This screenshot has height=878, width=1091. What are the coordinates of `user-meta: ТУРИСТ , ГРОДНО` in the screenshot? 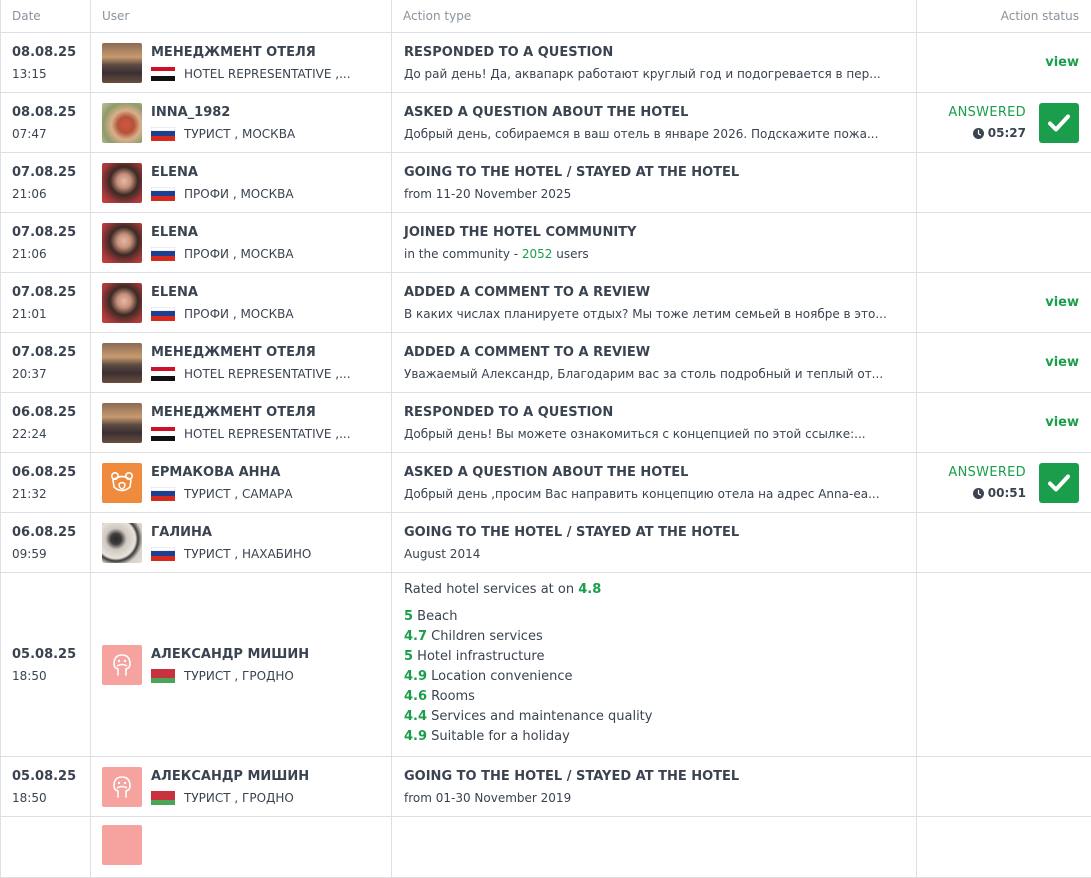 It's located at (239, 798).